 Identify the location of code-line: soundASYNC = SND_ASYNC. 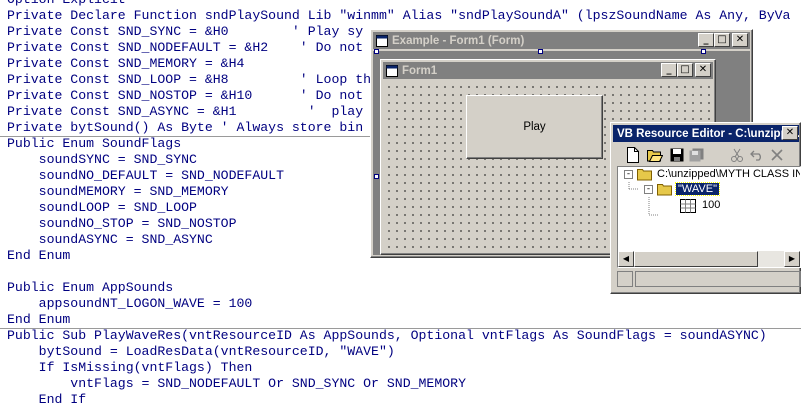
(110, 240).